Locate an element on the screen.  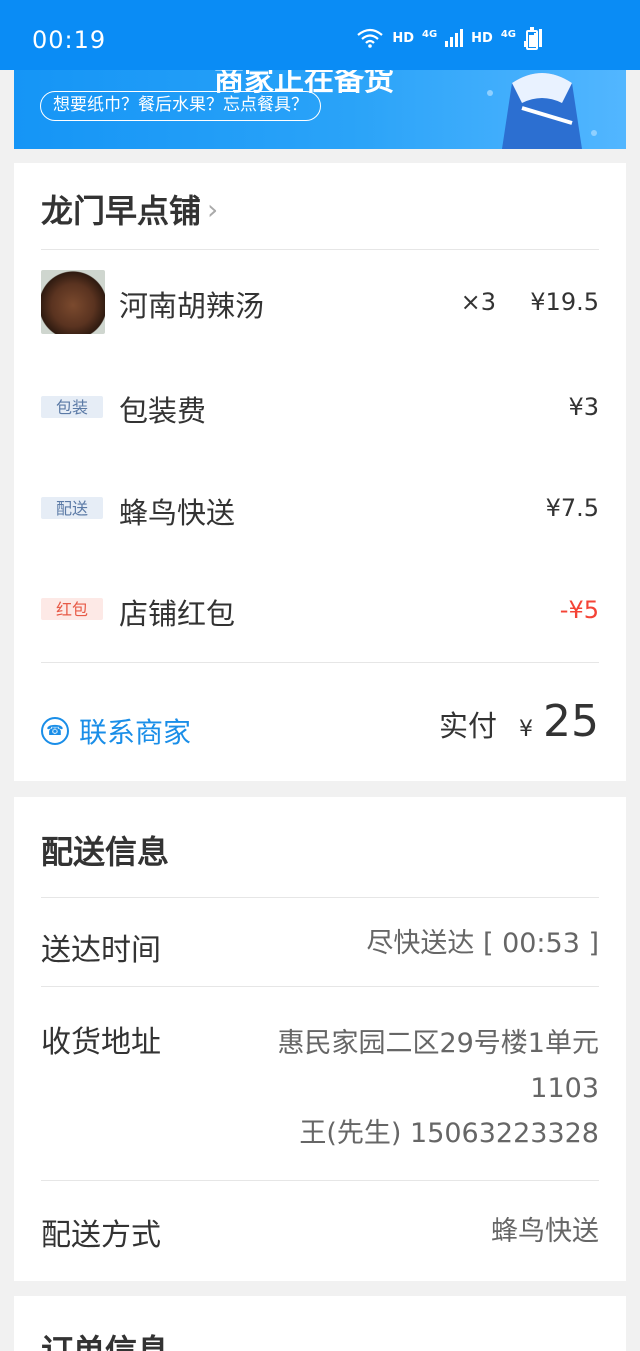
paid-label: 实付 is located at coordinates (467, 726).